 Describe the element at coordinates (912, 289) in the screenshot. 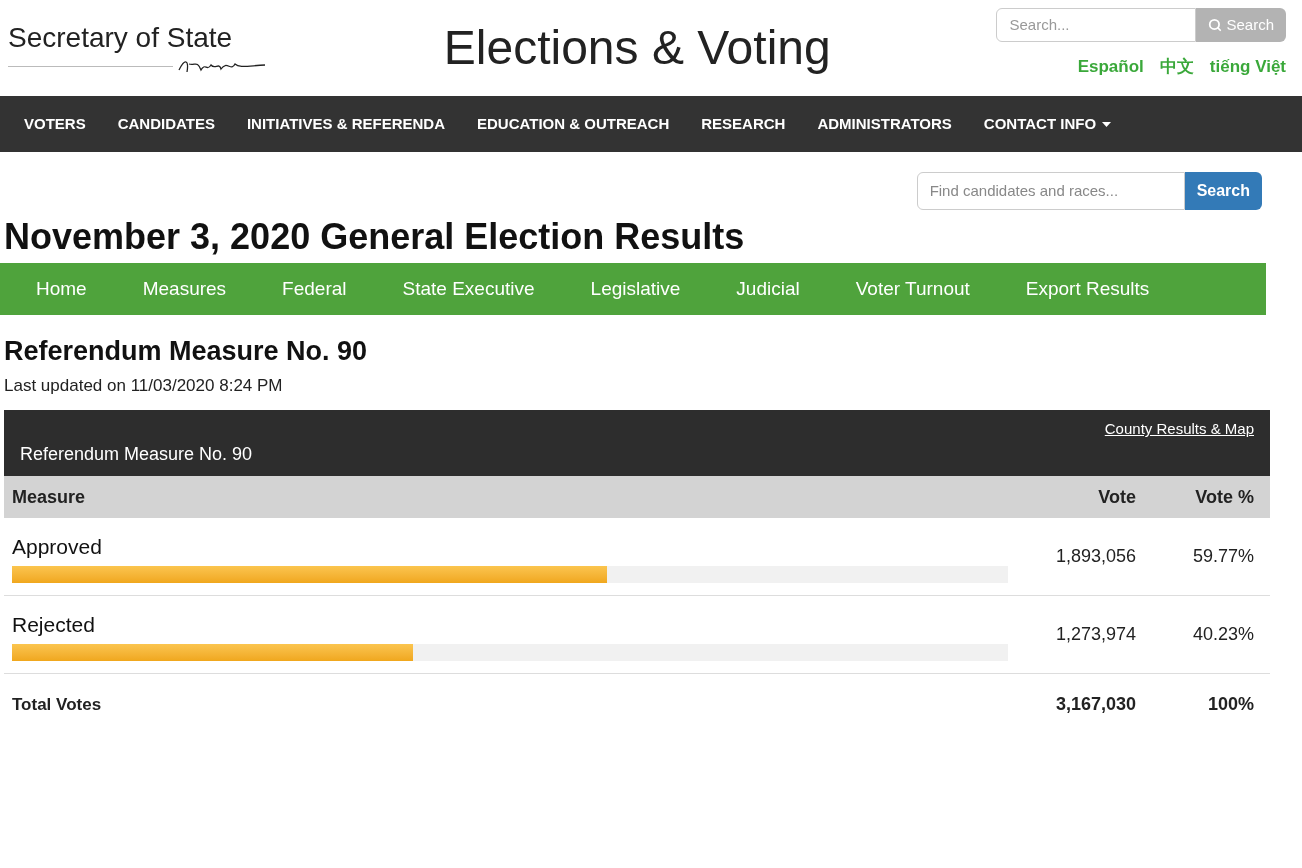

I see `results-nav-link: Voter Turnout` at that location.